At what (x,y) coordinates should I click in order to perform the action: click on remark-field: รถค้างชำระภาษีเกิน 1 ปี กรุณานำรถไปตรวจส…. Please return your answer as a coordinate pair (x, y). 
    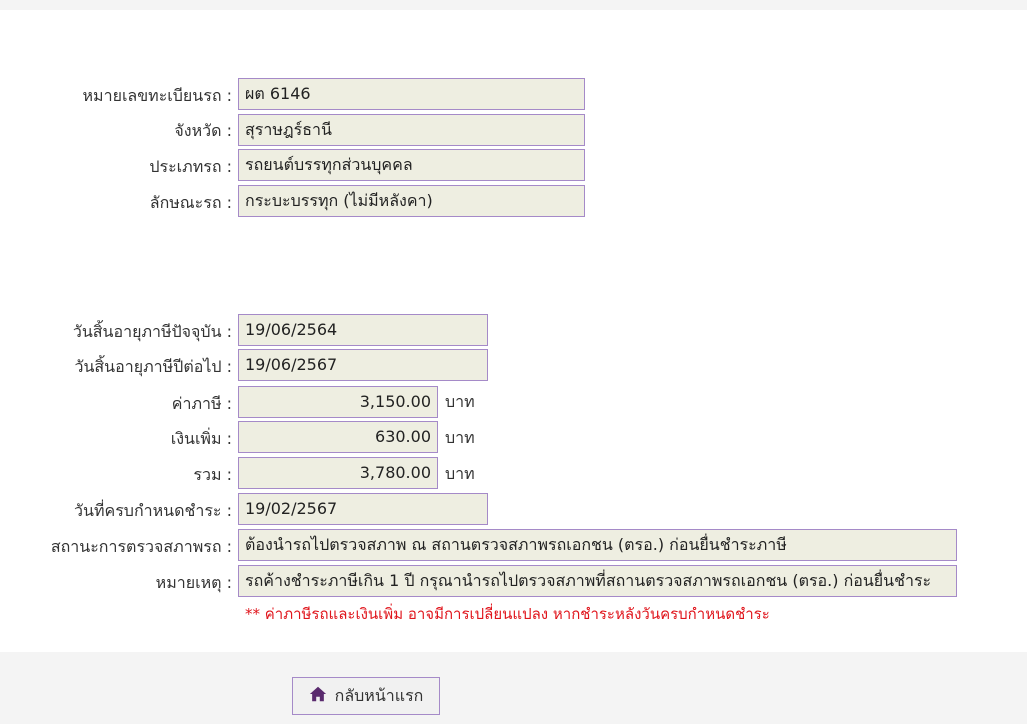
    Looking at the image, I should click on (597, 581).